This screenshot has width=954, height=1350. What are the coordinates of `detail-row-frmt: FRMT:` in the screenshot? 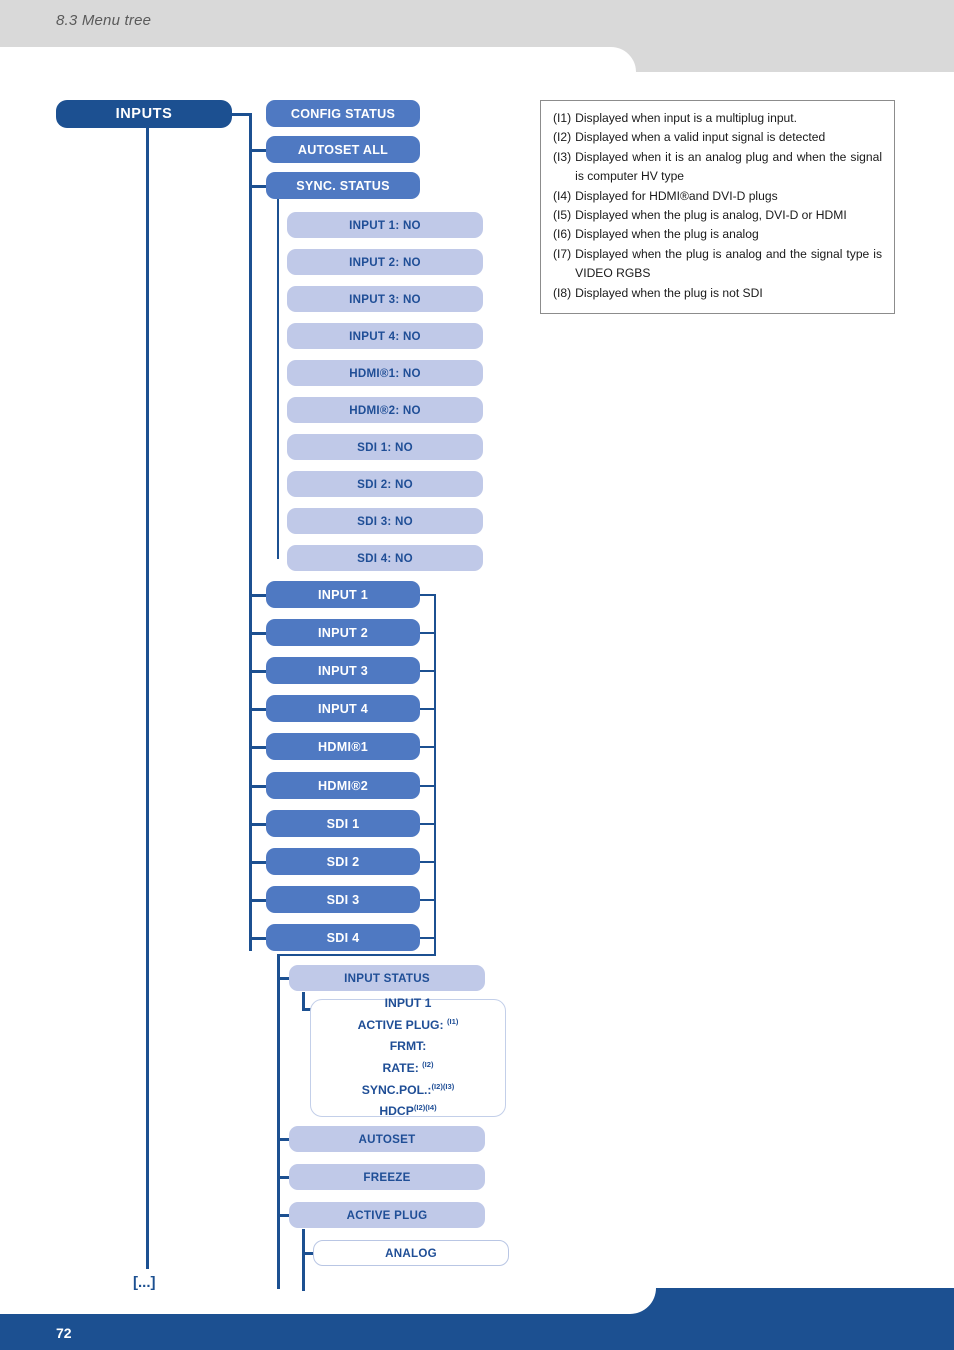 It's located at (408, 1046).